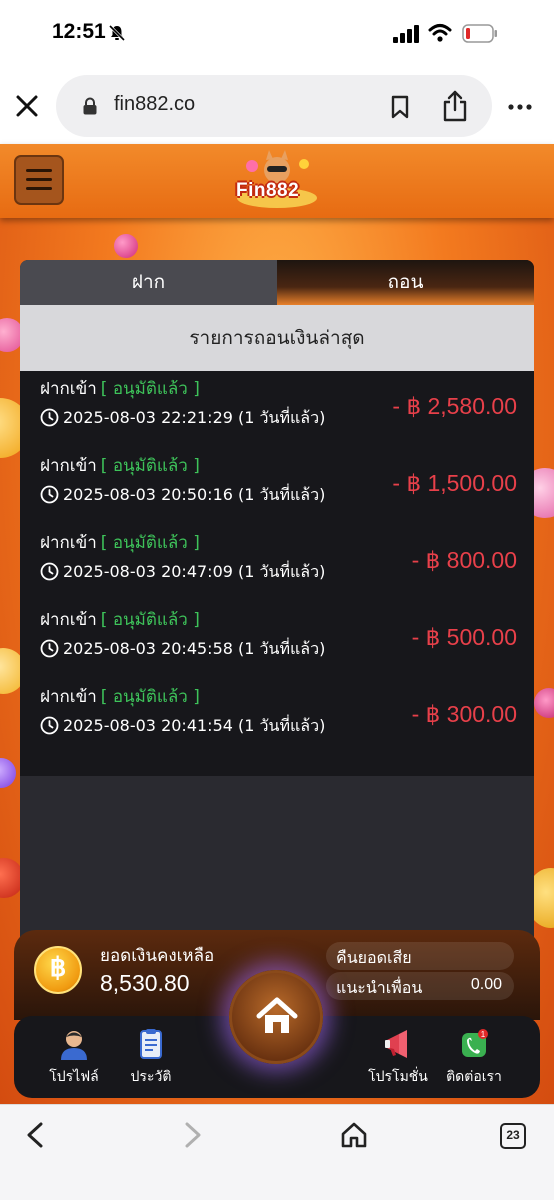 This screenshot has width=554, height=1200. I want to click on status-time: 12:51, so click(79, 31).